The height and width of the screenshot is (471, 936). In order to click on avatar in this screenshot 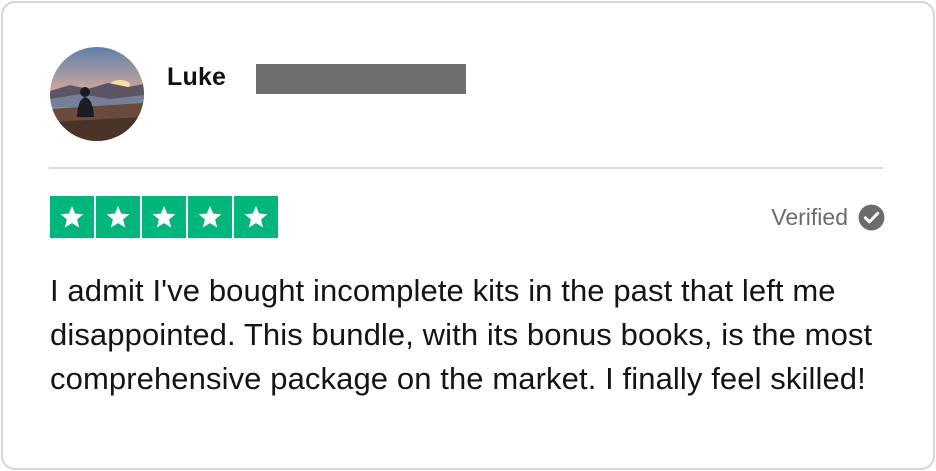, I will do `click(97, 94)`.